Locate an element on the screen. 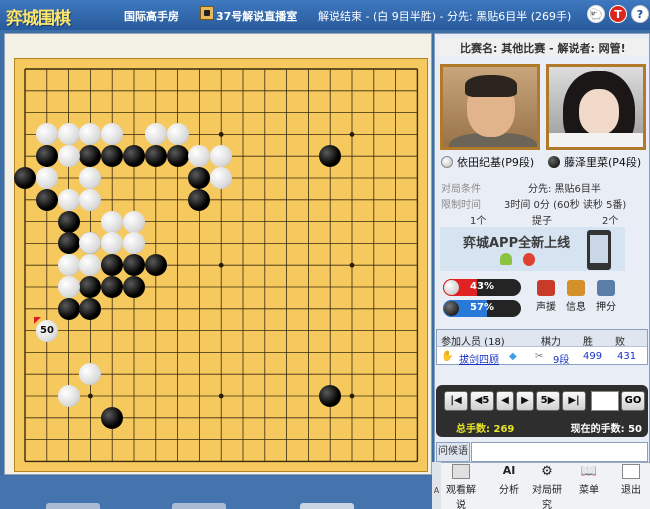 Image resolution: width=650 pixels, height=509 pixels. go-button: GO is located at coordinates (633, 401).